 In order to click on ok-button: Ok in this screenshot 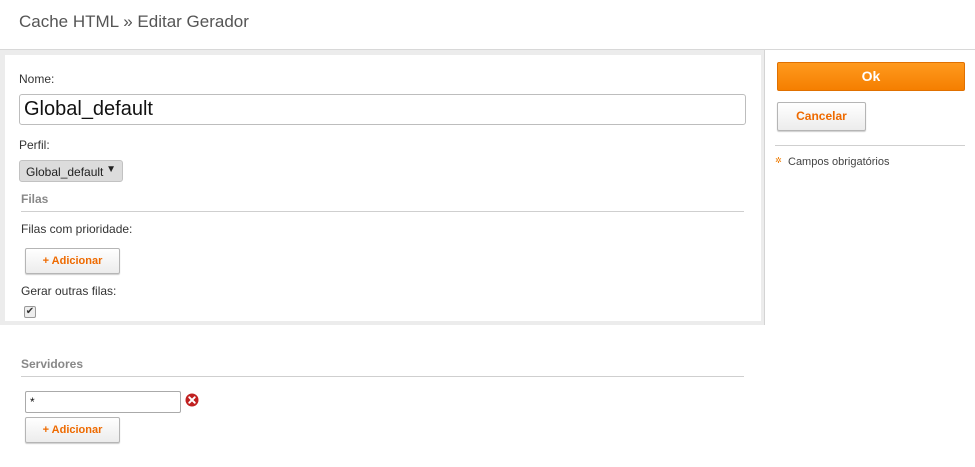, I will do `click(871, 76)`.